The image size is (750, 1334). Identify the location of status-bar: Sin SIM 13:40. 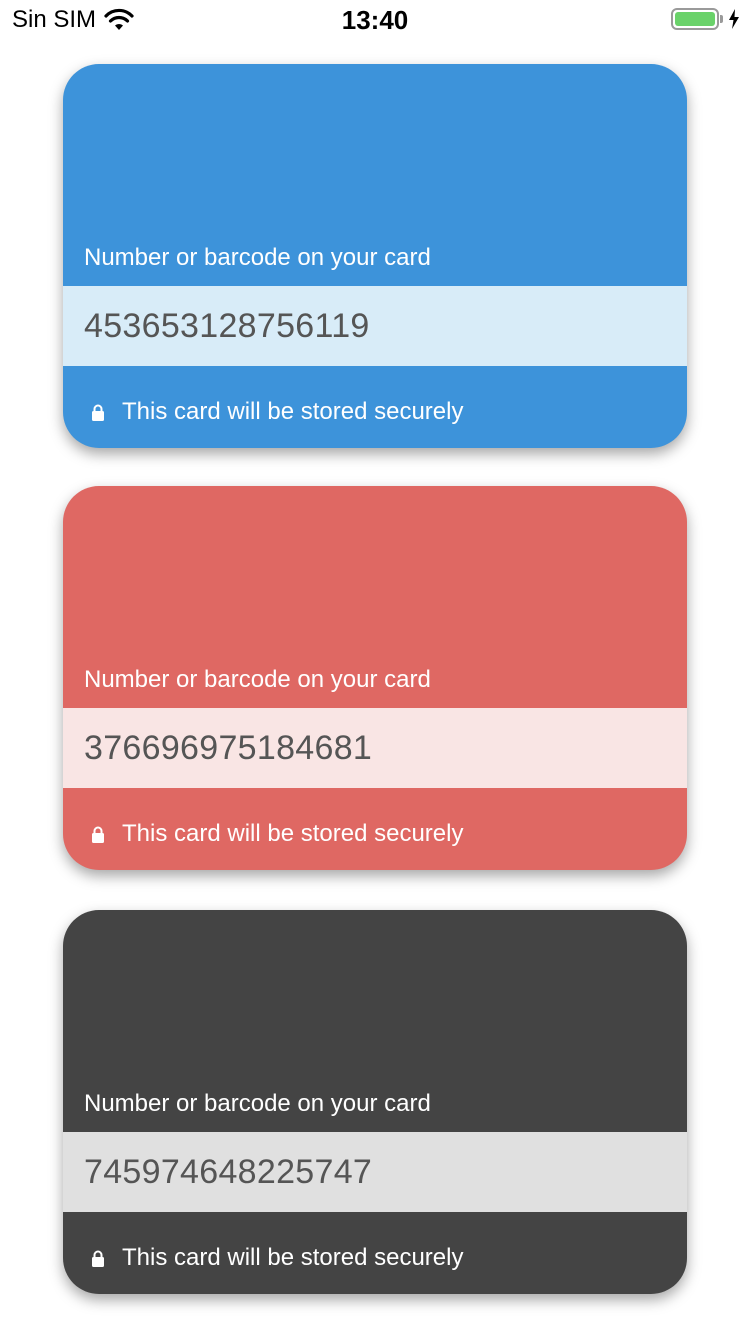
(375, 20).